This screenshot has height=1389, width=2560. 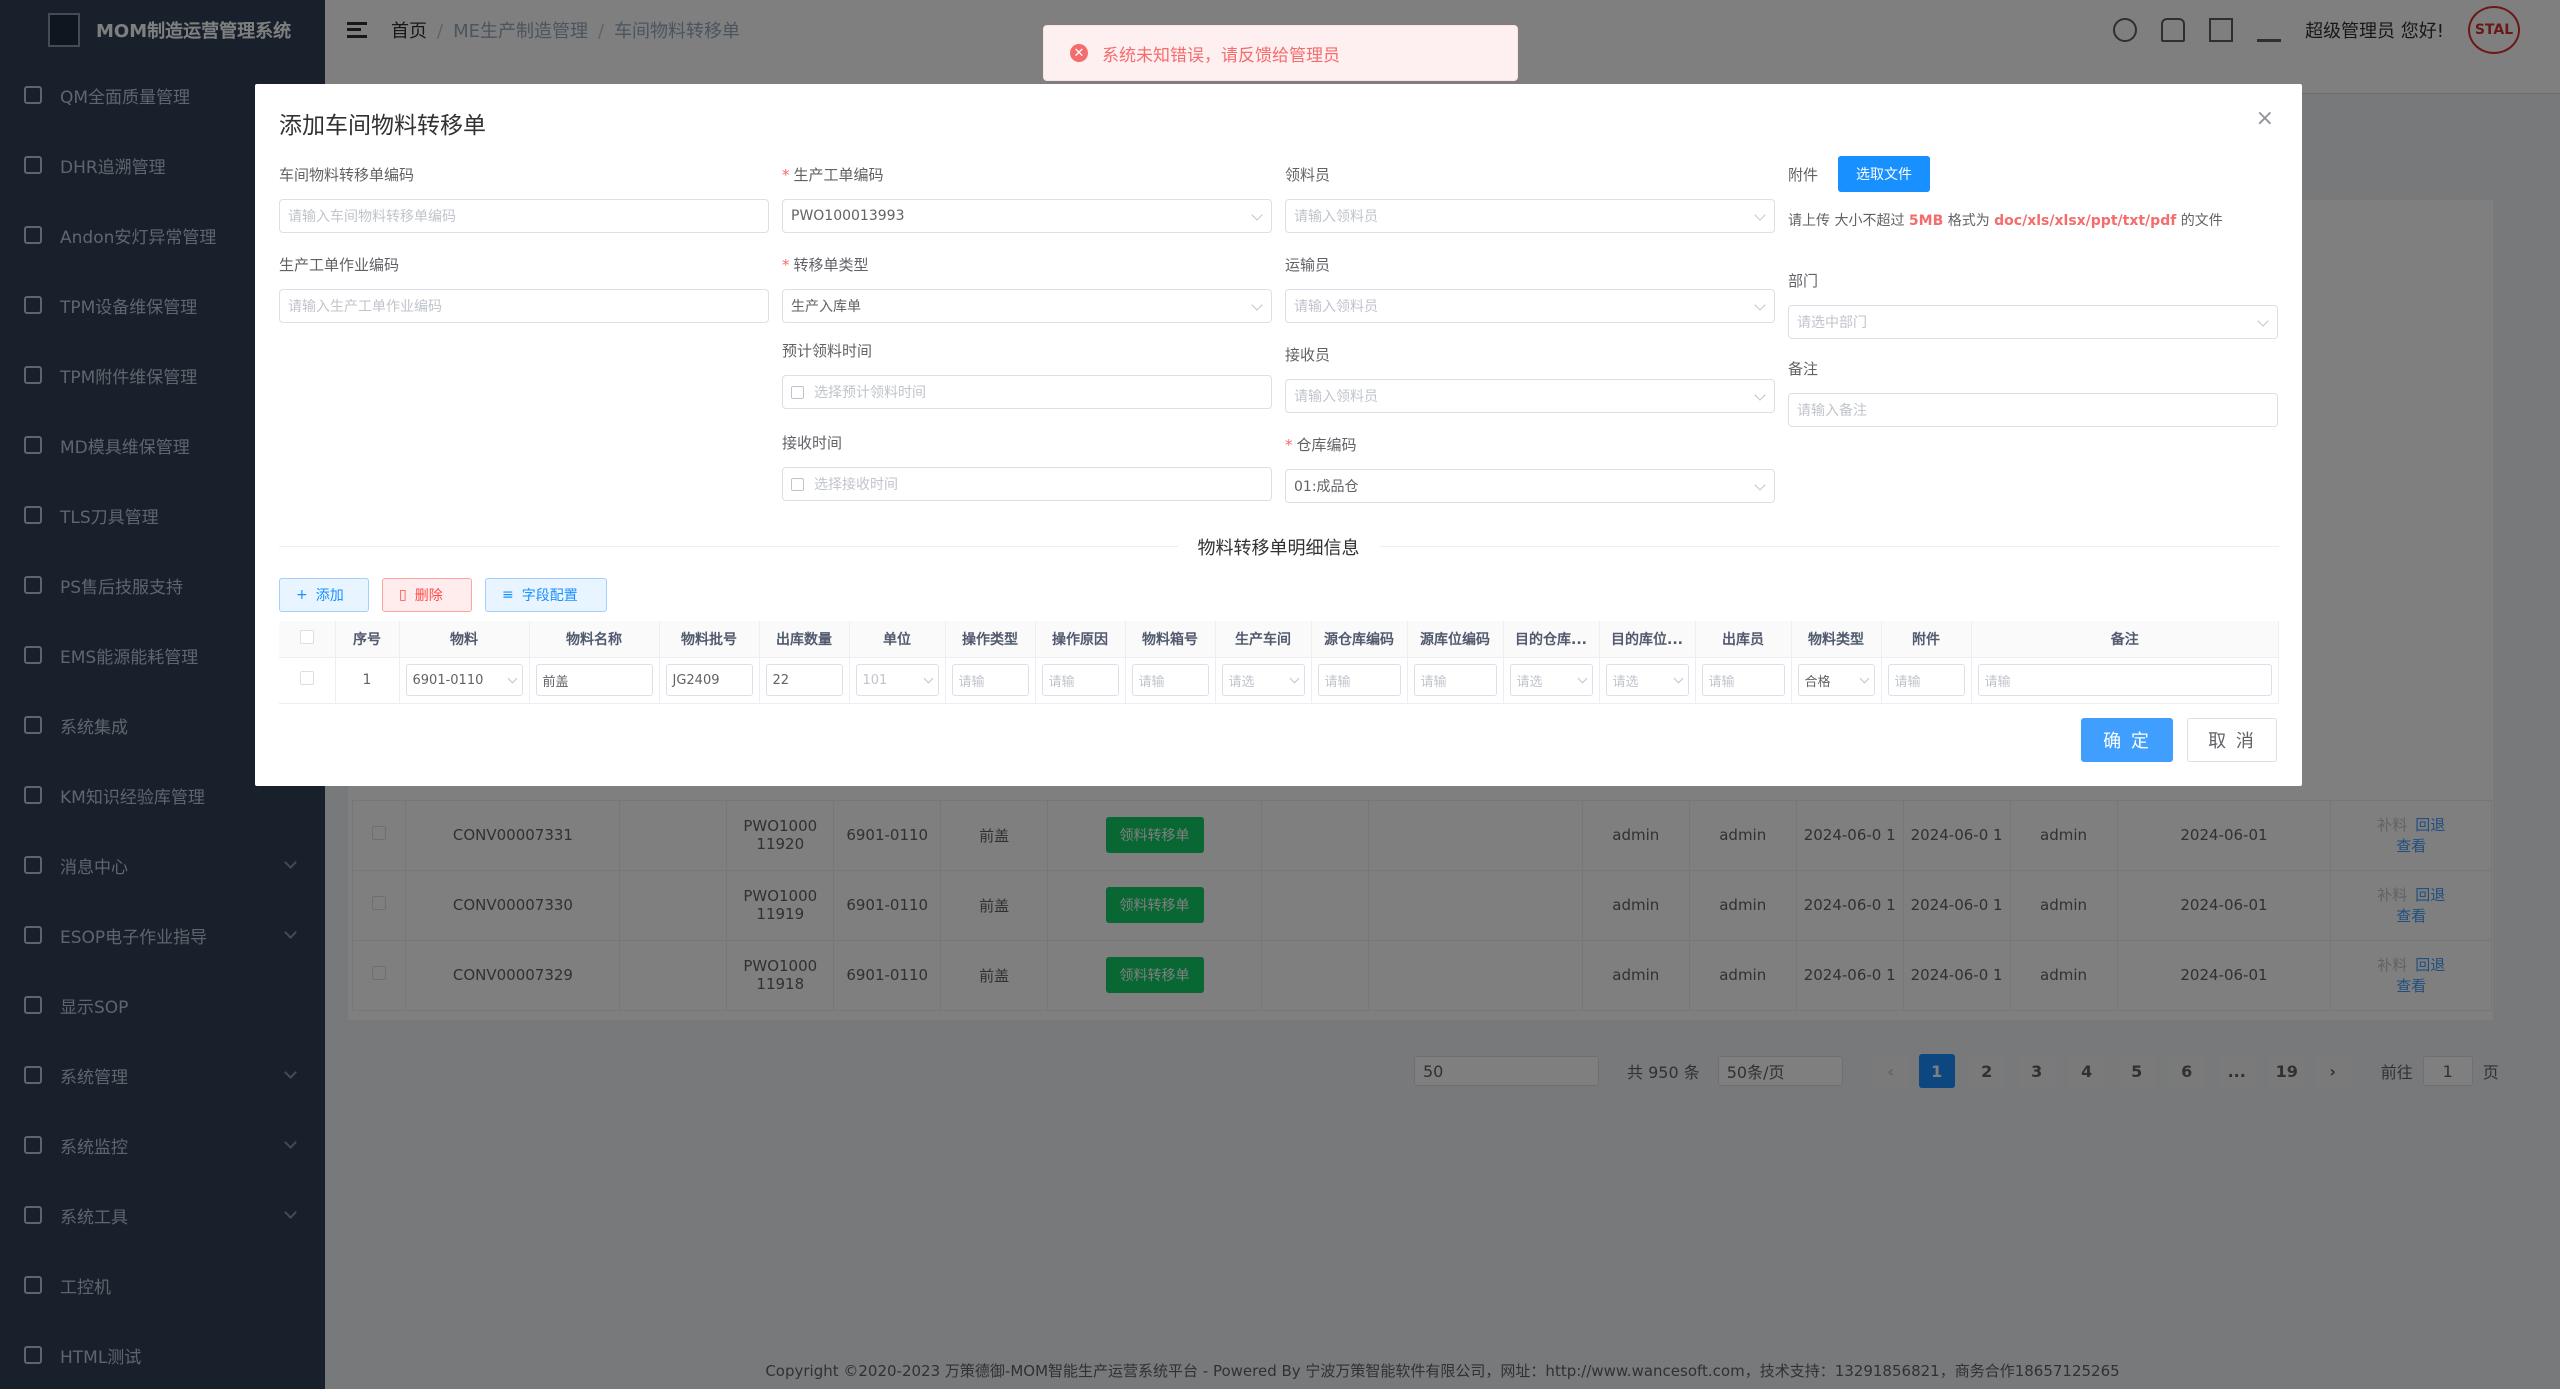 What do you see at coordinates (1455, 680) in the screenshot?
I see `detail-src-loc-input: 请输` at bounding box center [1455, 680].